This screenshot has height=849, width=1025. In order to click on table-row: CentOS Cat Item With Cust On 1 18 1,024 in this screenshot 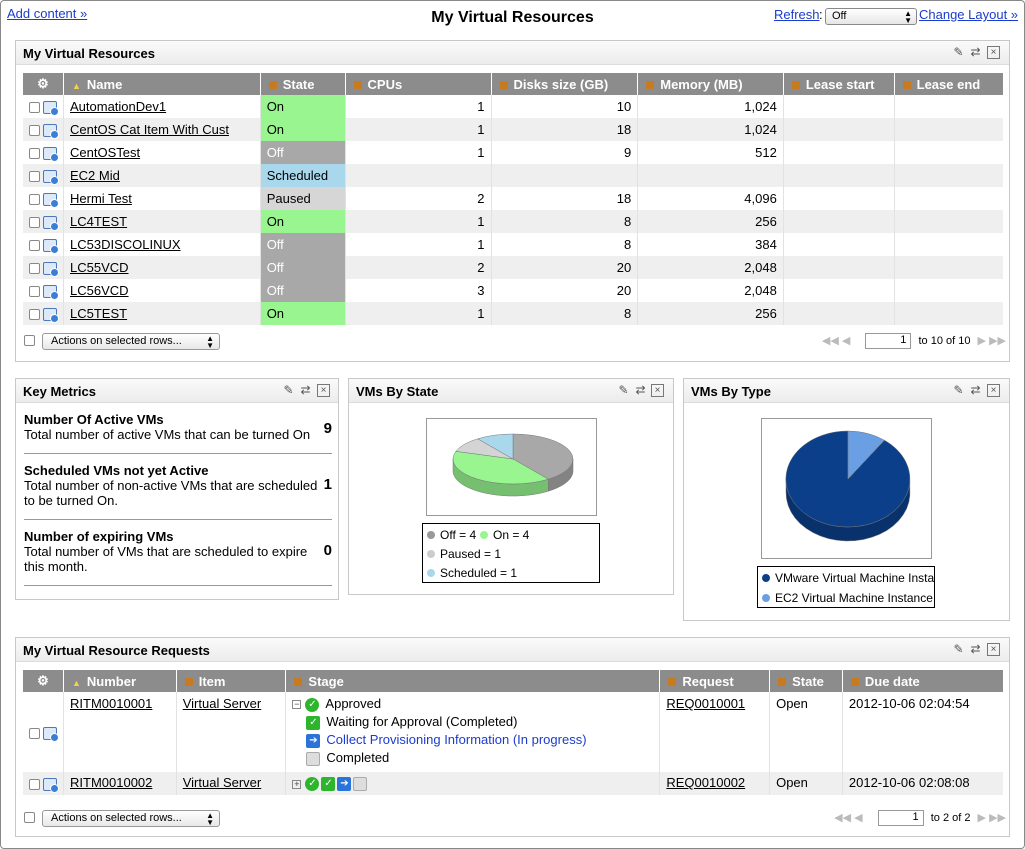, I will do `click(513, 129)`.